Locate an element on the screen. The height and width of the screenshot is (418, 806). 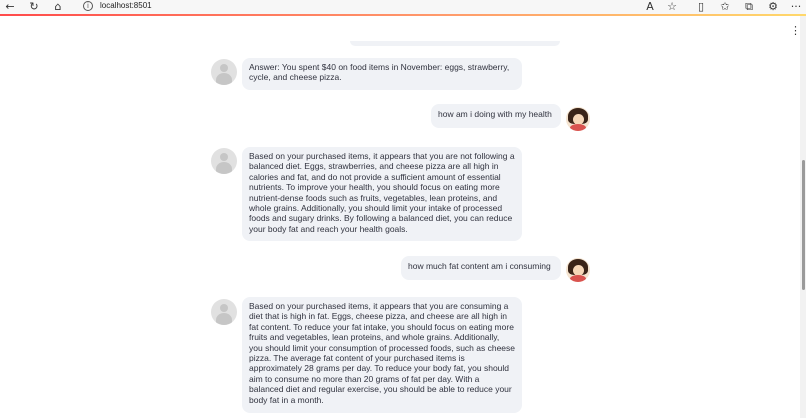
read-aloud-icon: A is located at coordinates (650, 6).